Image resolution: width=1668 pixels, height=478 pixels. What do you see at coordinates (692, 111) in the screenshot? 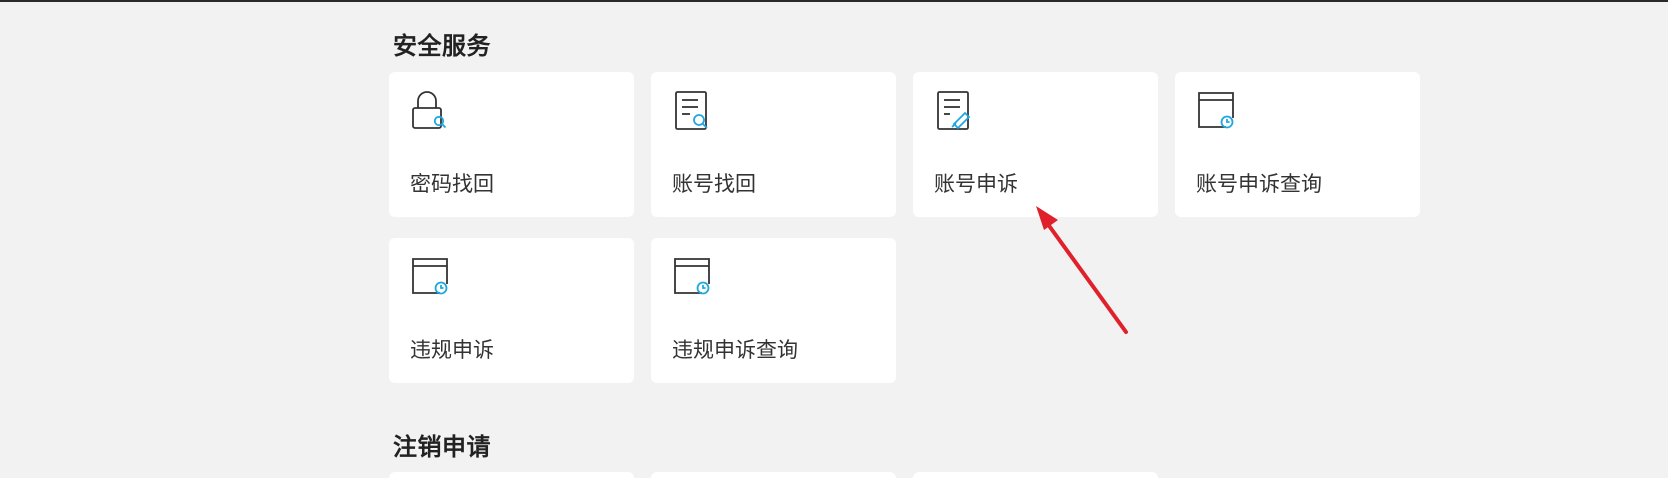
I see `document-search-icon` at bounding box center [692, 111].